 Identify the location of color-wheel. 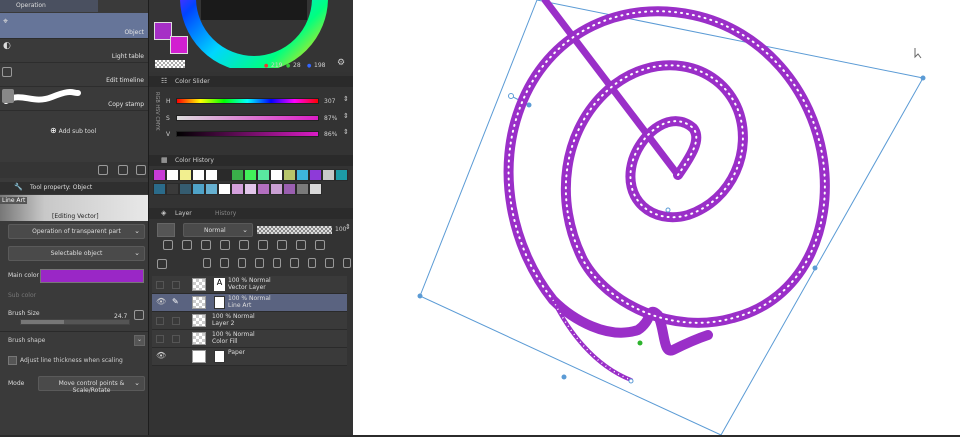
(254, 34).